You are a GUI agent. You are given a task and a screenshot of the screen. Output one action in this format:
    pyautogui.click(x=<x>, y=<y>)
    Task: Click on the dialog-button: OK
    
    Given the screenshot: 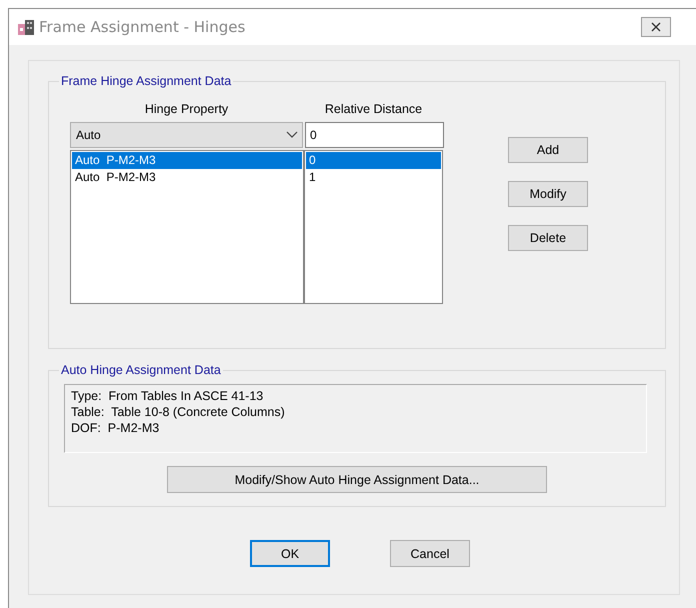 What is the action you would take?
    pyautogui.click(x=290, y=553)
    